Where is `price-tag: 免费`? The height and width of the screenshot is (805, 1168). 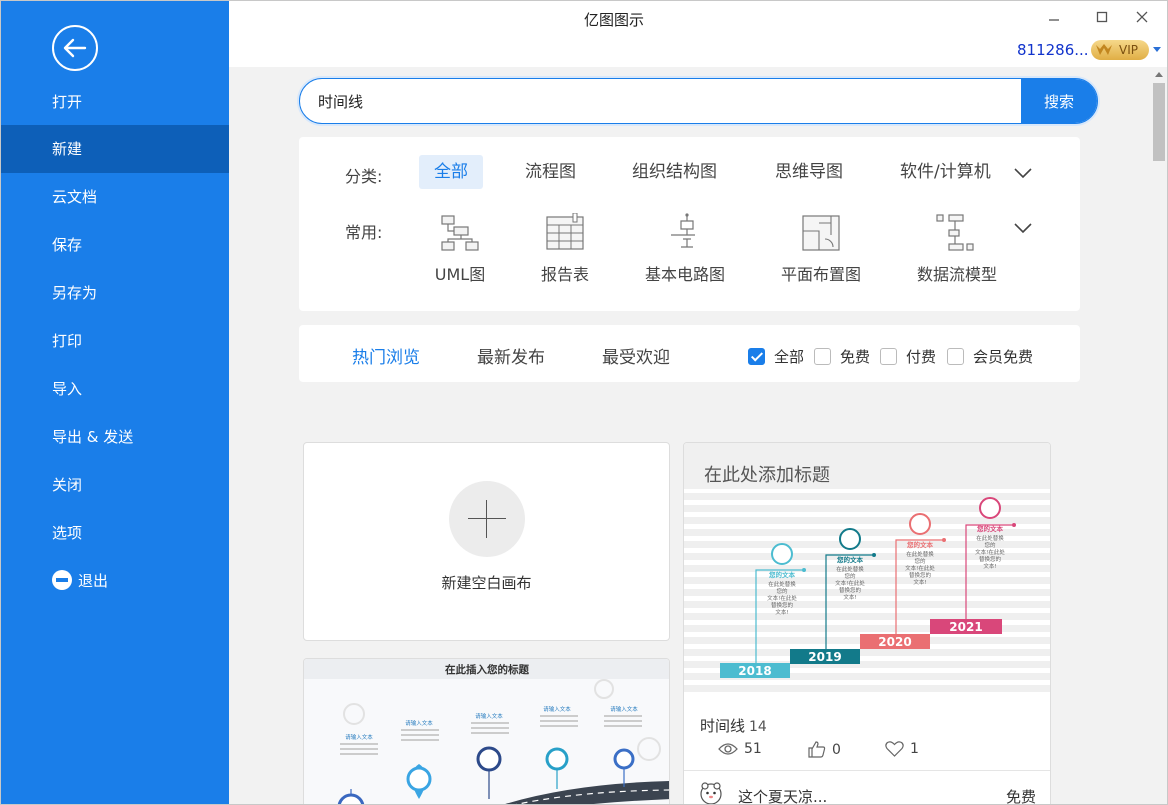 price-tag: 免费 is located at coordinates (1020, 796).